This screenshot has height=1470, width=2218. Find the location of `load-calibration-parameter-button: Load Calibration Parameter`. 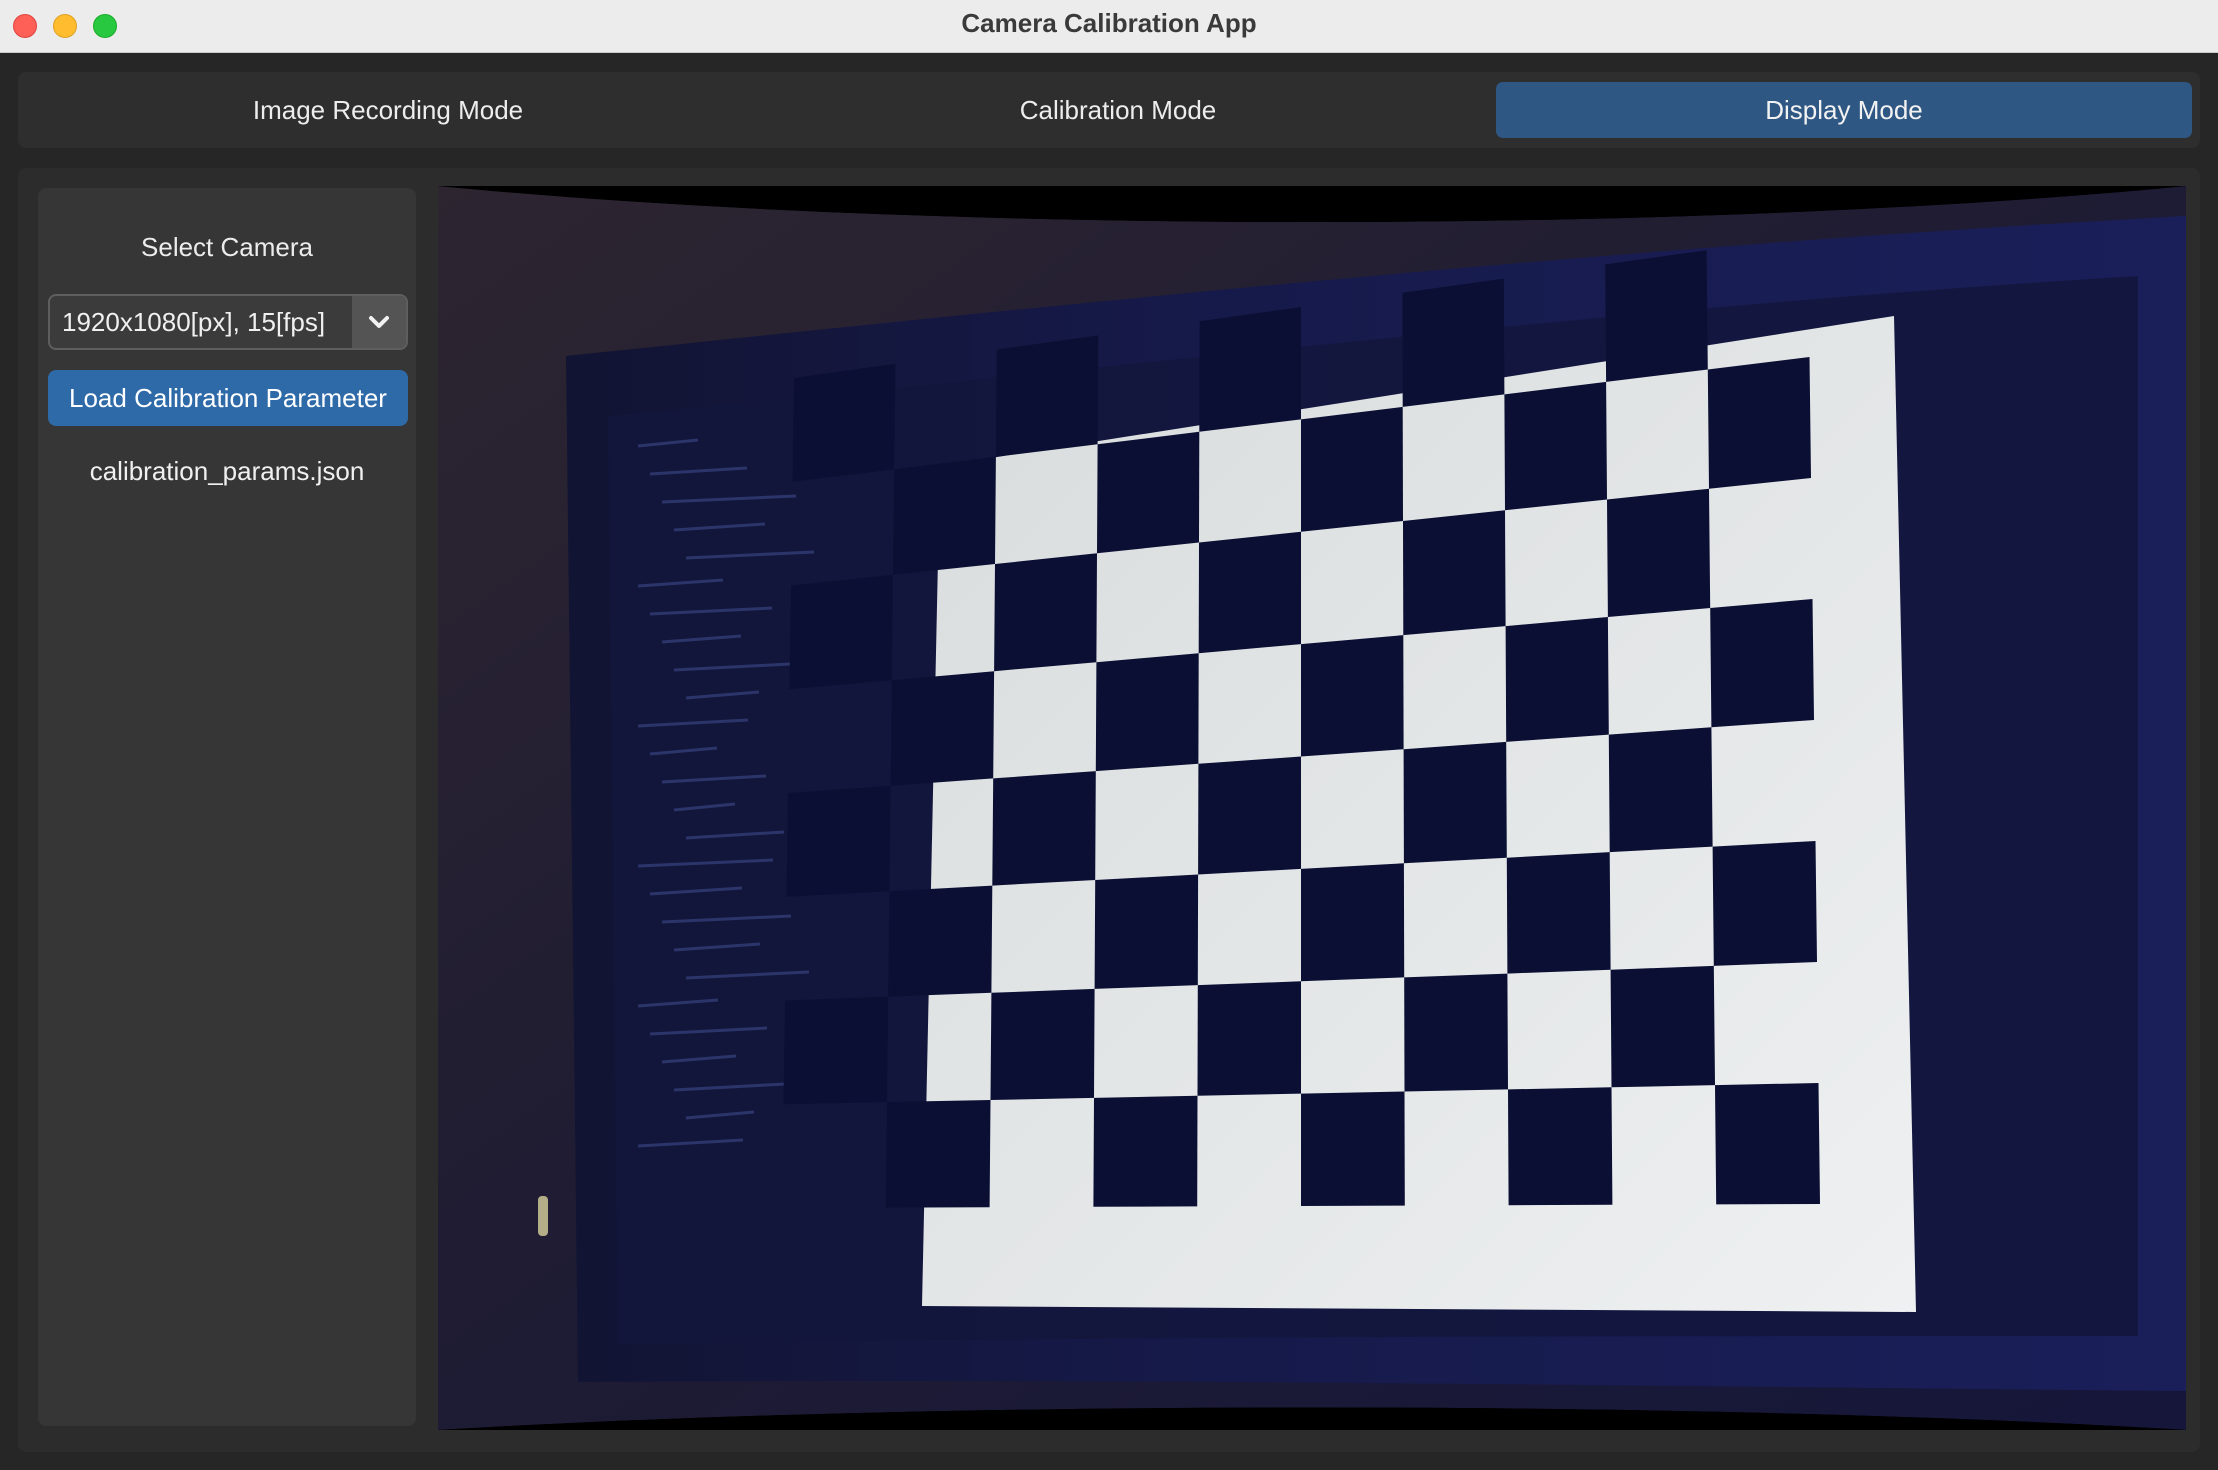

load-calibration-parameter-button: Load Calibration Parameter is located at coordinates (228, 398).